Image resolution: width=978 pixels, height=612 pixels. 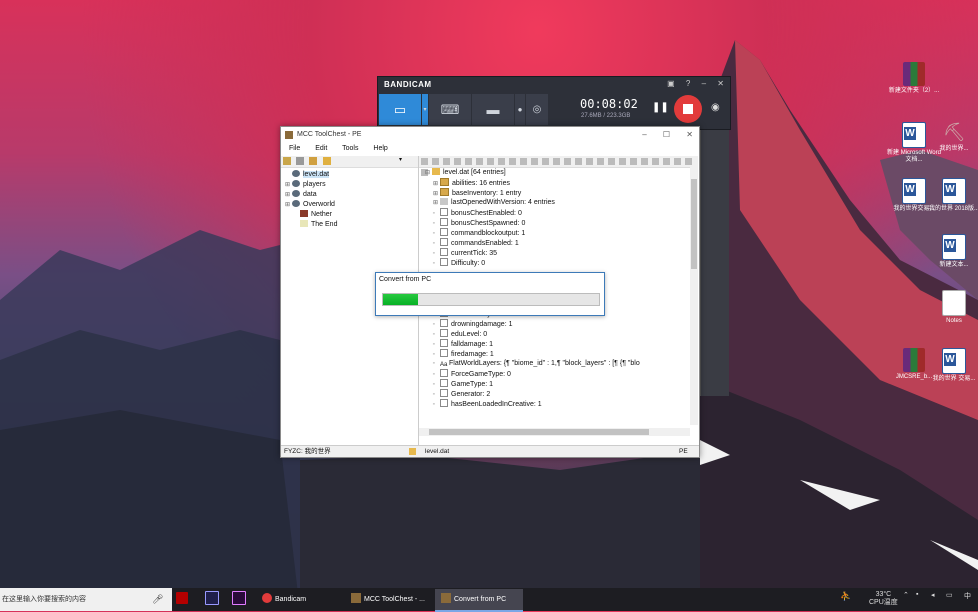 I want to click on vertical-scrollbar, so click(x=694, y=296).